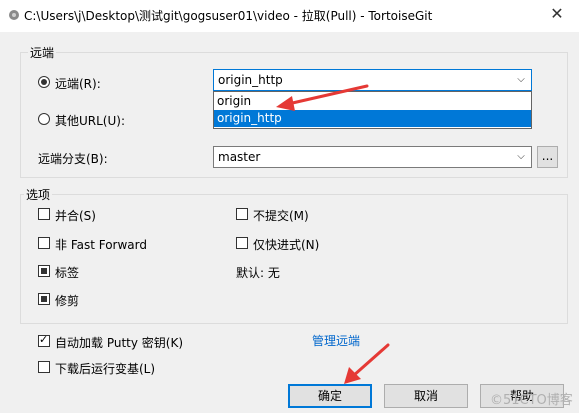  Describe the element at coordinates (333, 234) in the screenshot. I see `annotation-arrows` at that location.